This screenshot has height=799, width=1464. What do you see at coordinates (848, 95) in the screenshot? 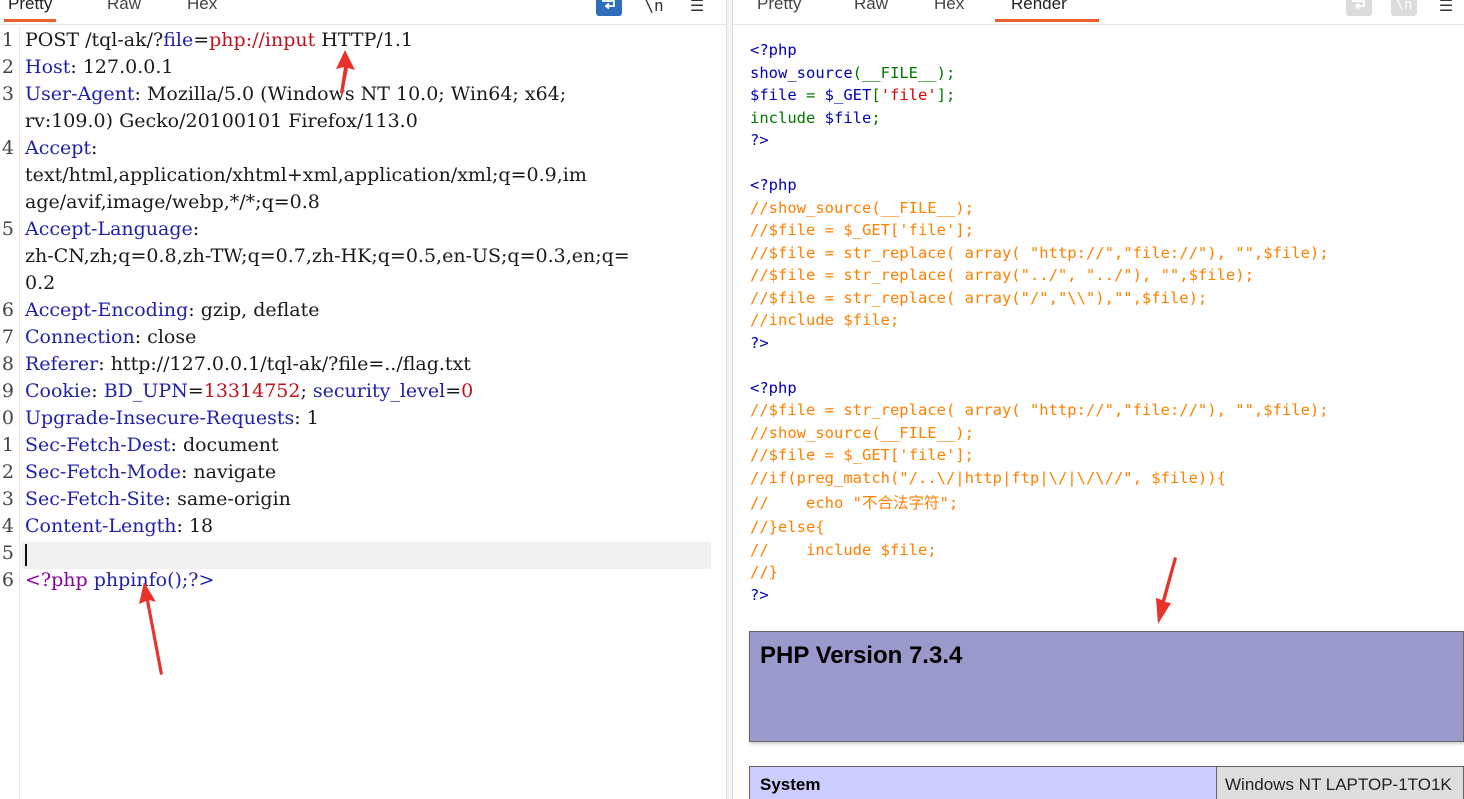
I see `code-var: $_GET` at bounding box center [848, 95].